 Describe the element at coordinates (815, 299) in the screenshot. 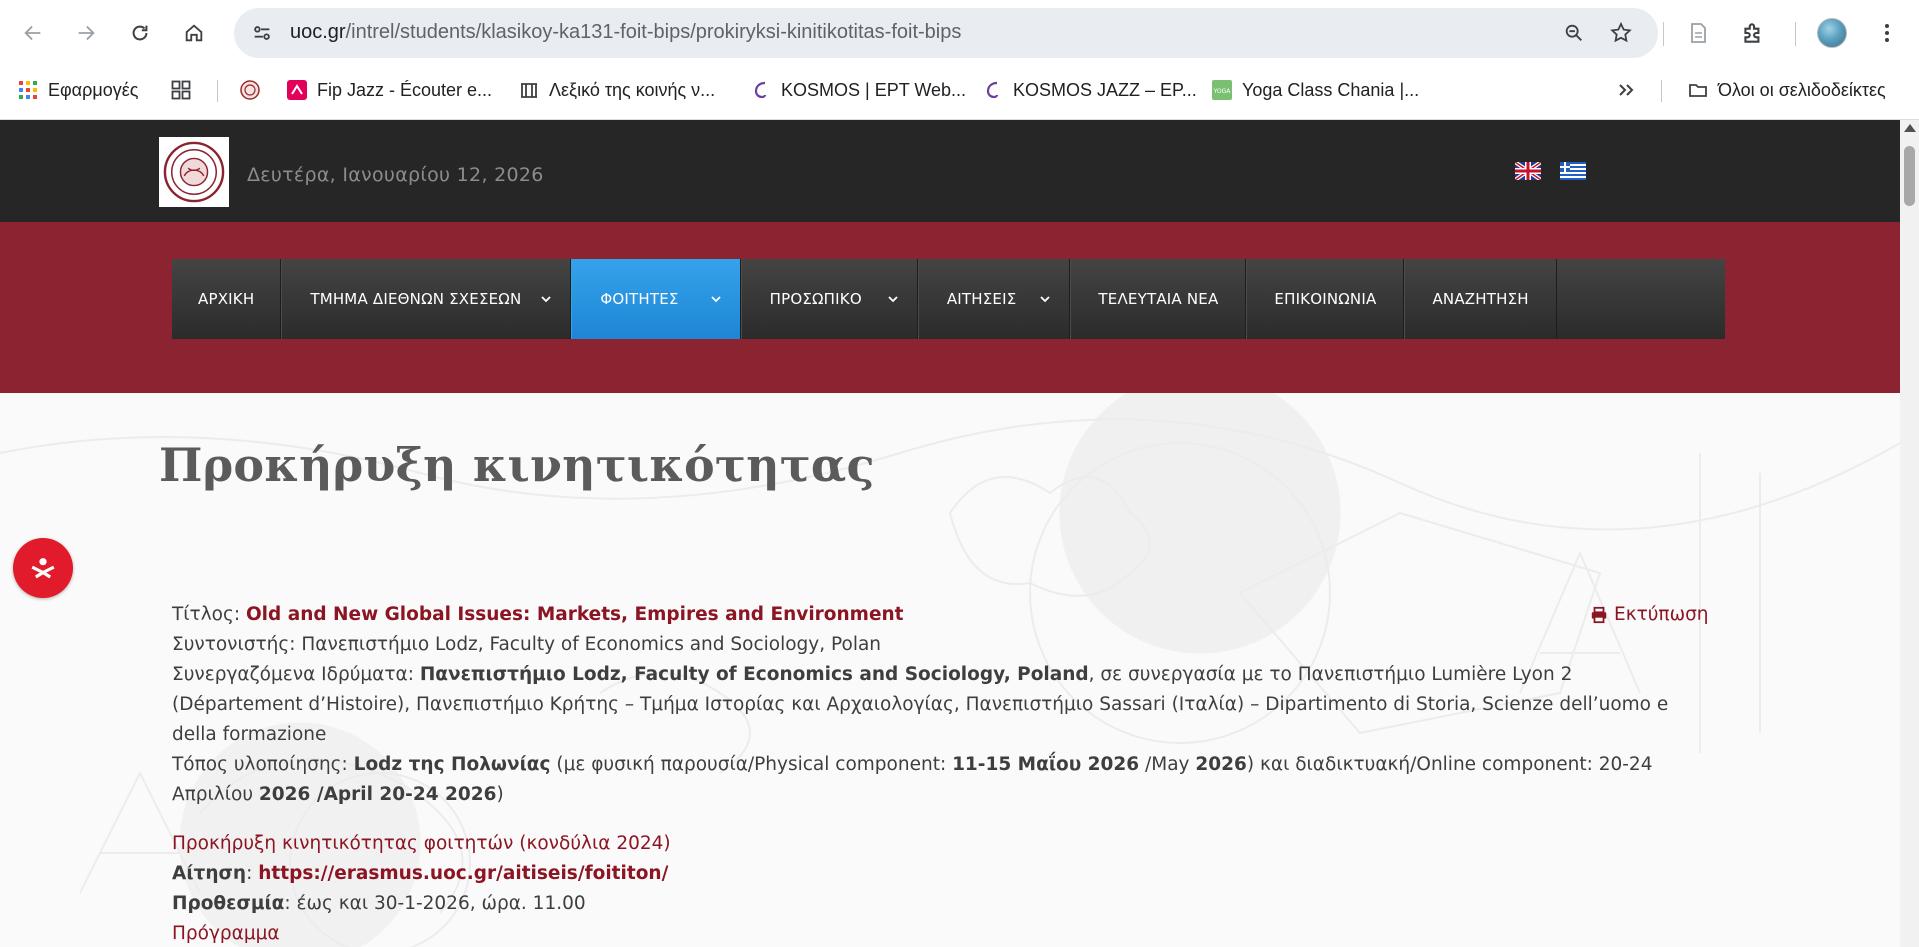

I see `menu-label: ΠΡΟΣΩΠΙΚΟ` at that location.